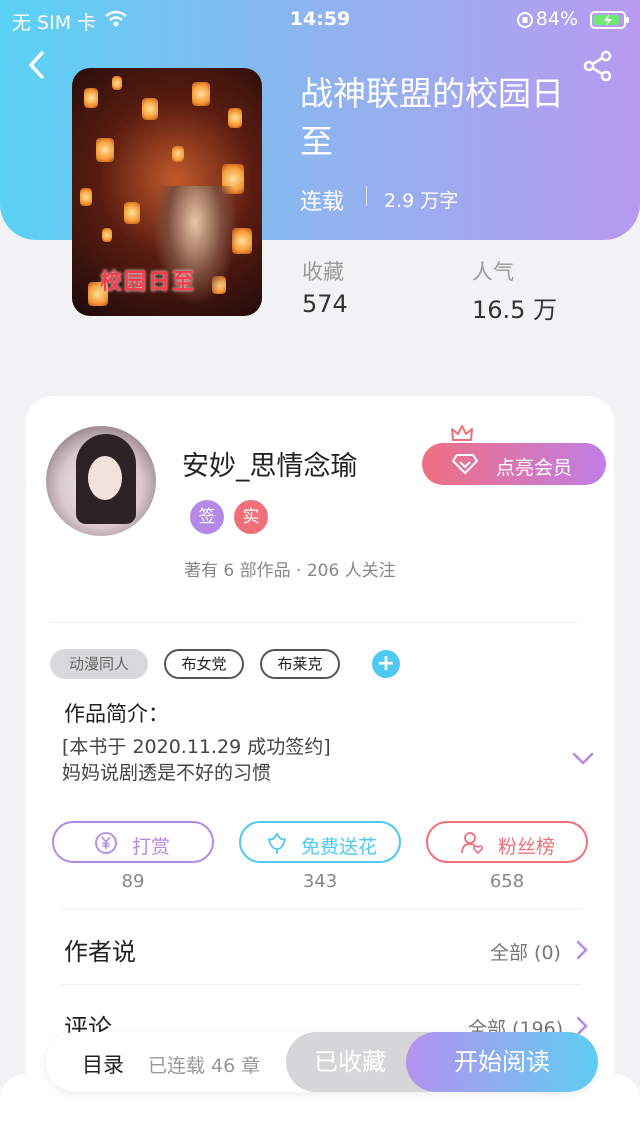  Describe the element at coordinates (525, 951) in the screenshot. I see `author-notes-all-link: 全部 (0)` at that location.